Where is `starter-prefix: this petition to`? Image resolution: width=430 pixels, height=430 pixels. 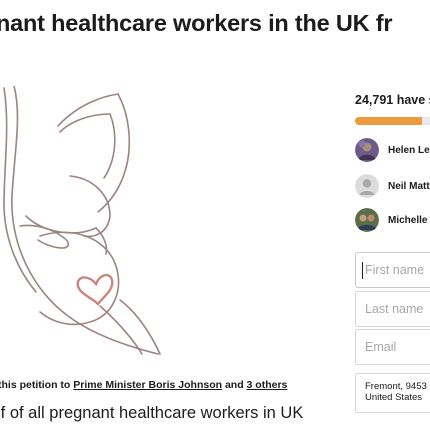
starter-prefix: this petition to is located at coordinates (37, 385).